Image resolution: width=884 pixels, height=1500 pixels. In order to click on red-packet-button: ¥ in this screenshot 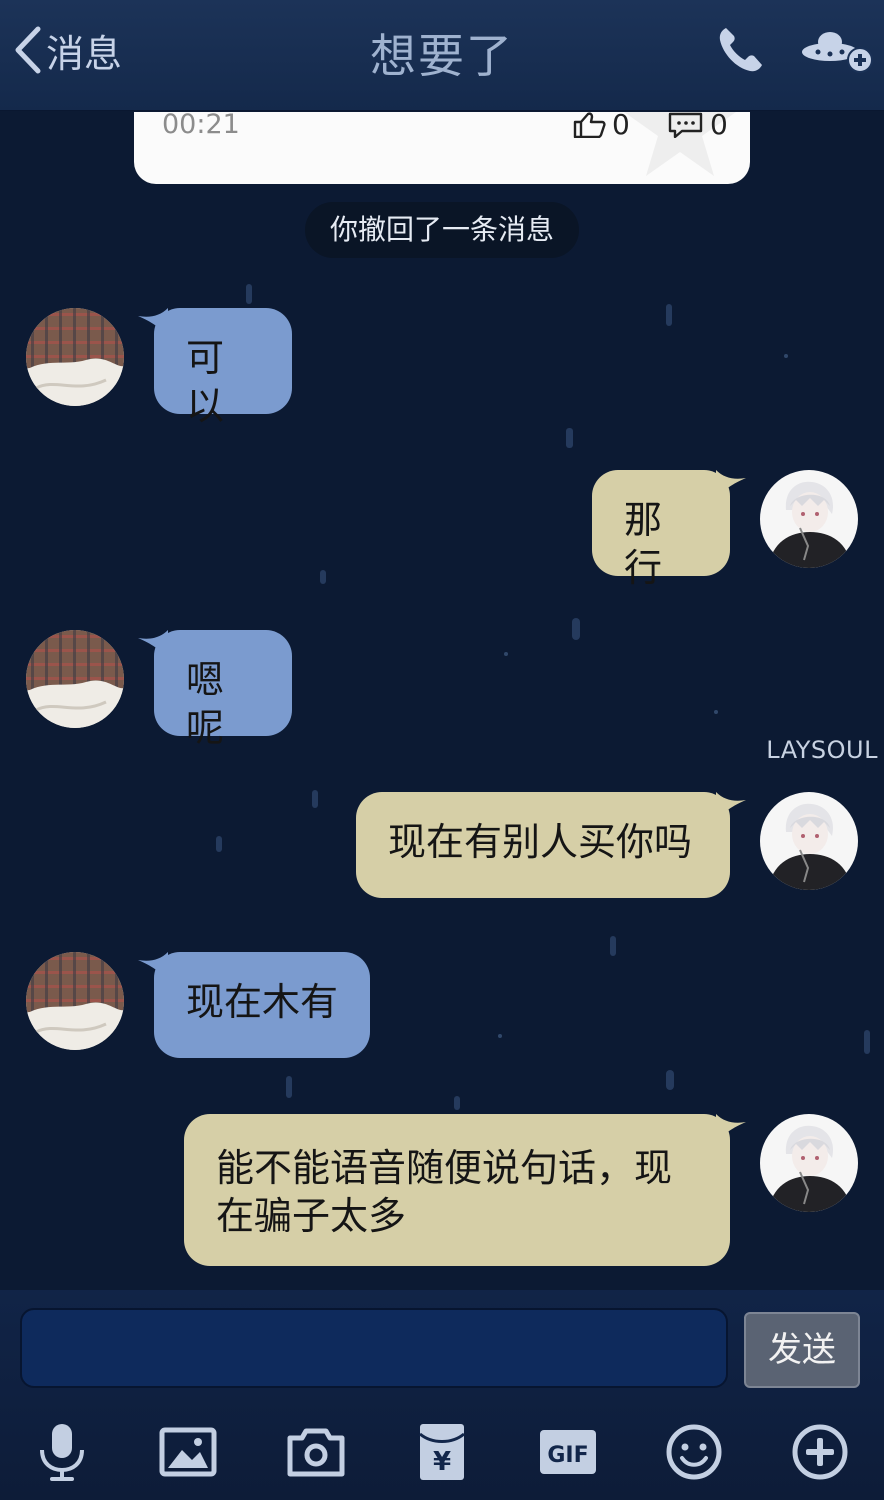, I will do `click(442, 1452)`.